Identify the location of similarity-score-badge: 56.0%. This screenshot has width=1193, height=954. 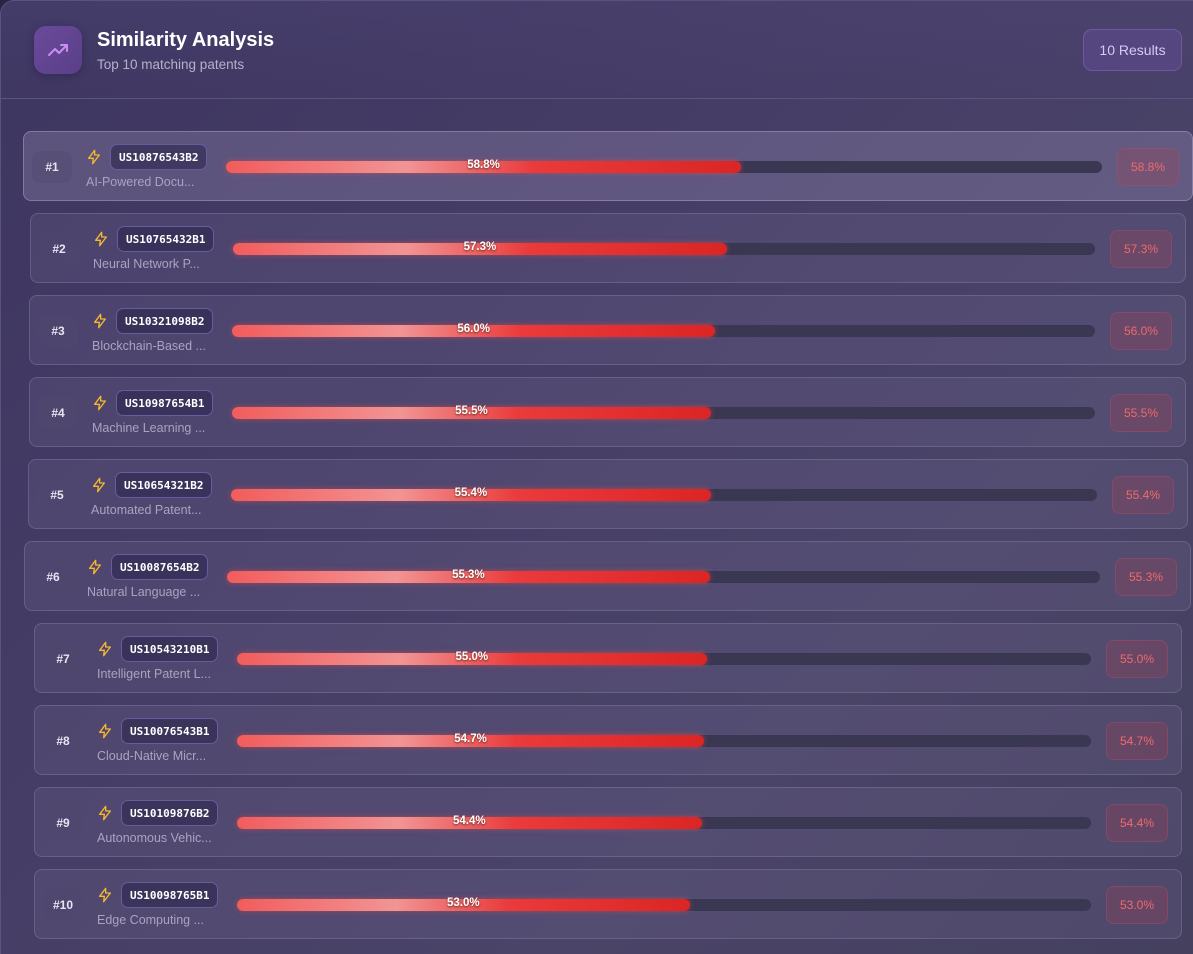
(1141, 331).